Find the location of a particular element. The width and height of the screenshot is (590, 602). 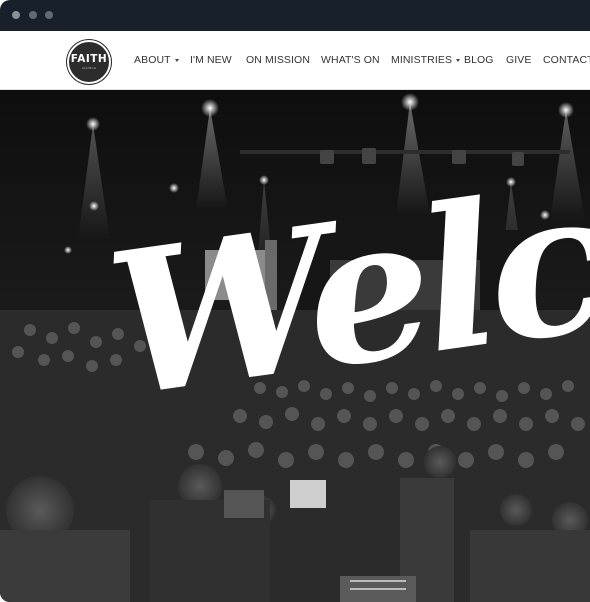

window-maximize-dot is located at coordinates (49, 15).